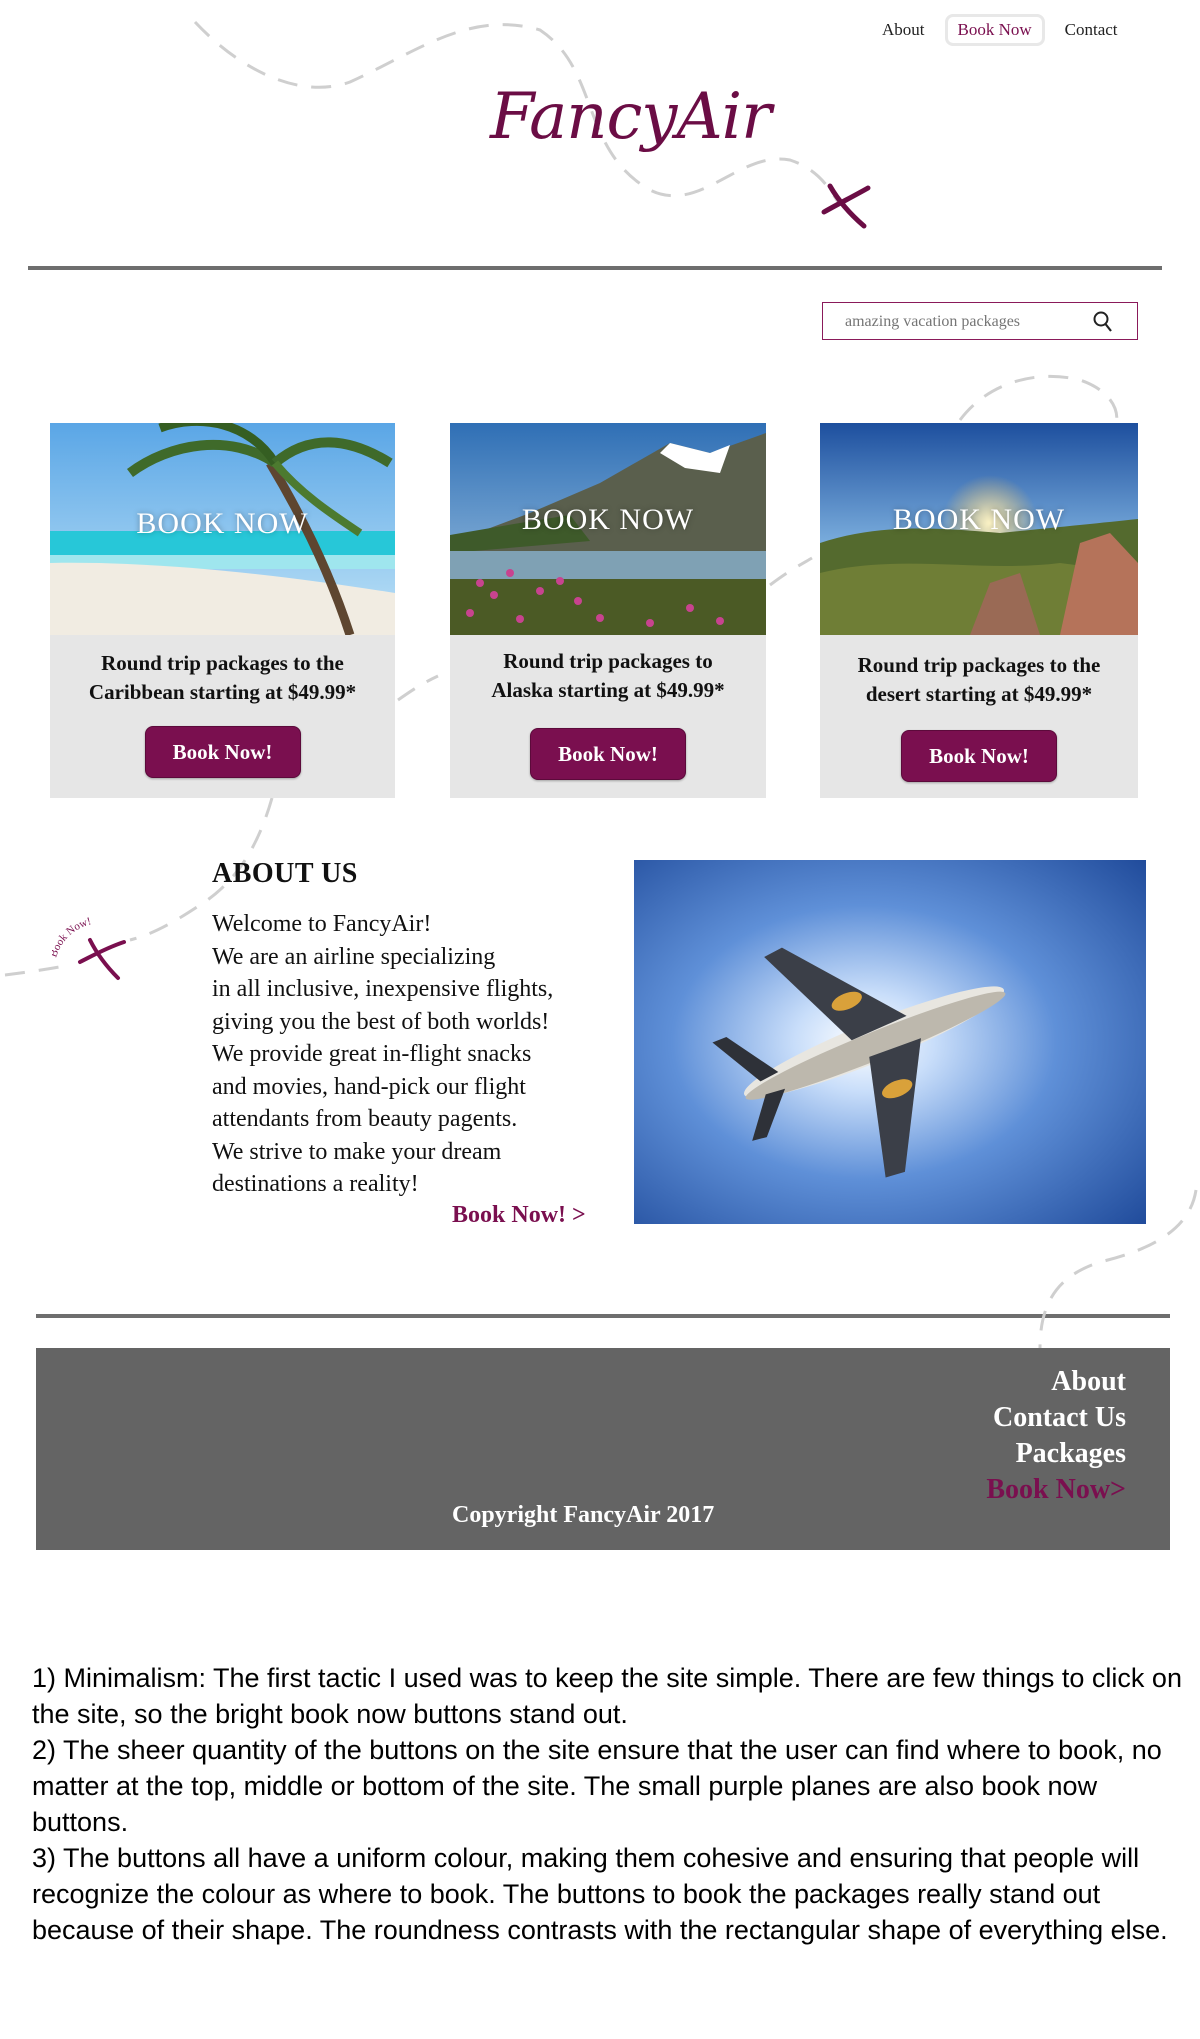 The image size is (1200, 2039). What do you see at coordinates (965, 322) in the screenshot?
I see `search-input` at bounding box center [965, 322].